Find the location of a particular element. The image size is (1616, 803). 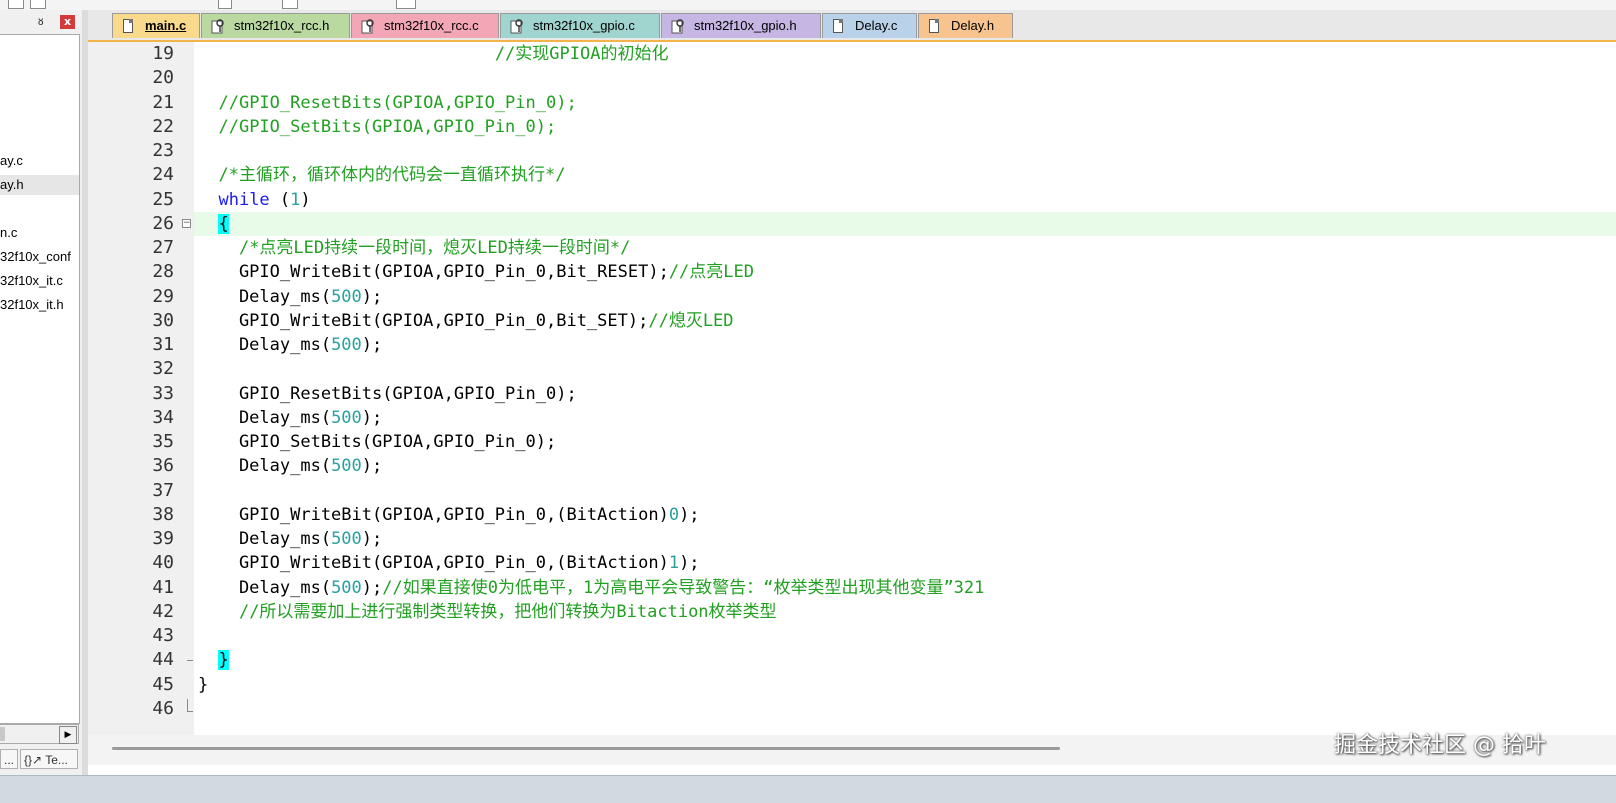

code-token: Delay_ms( is located at coordinates (265, 297).